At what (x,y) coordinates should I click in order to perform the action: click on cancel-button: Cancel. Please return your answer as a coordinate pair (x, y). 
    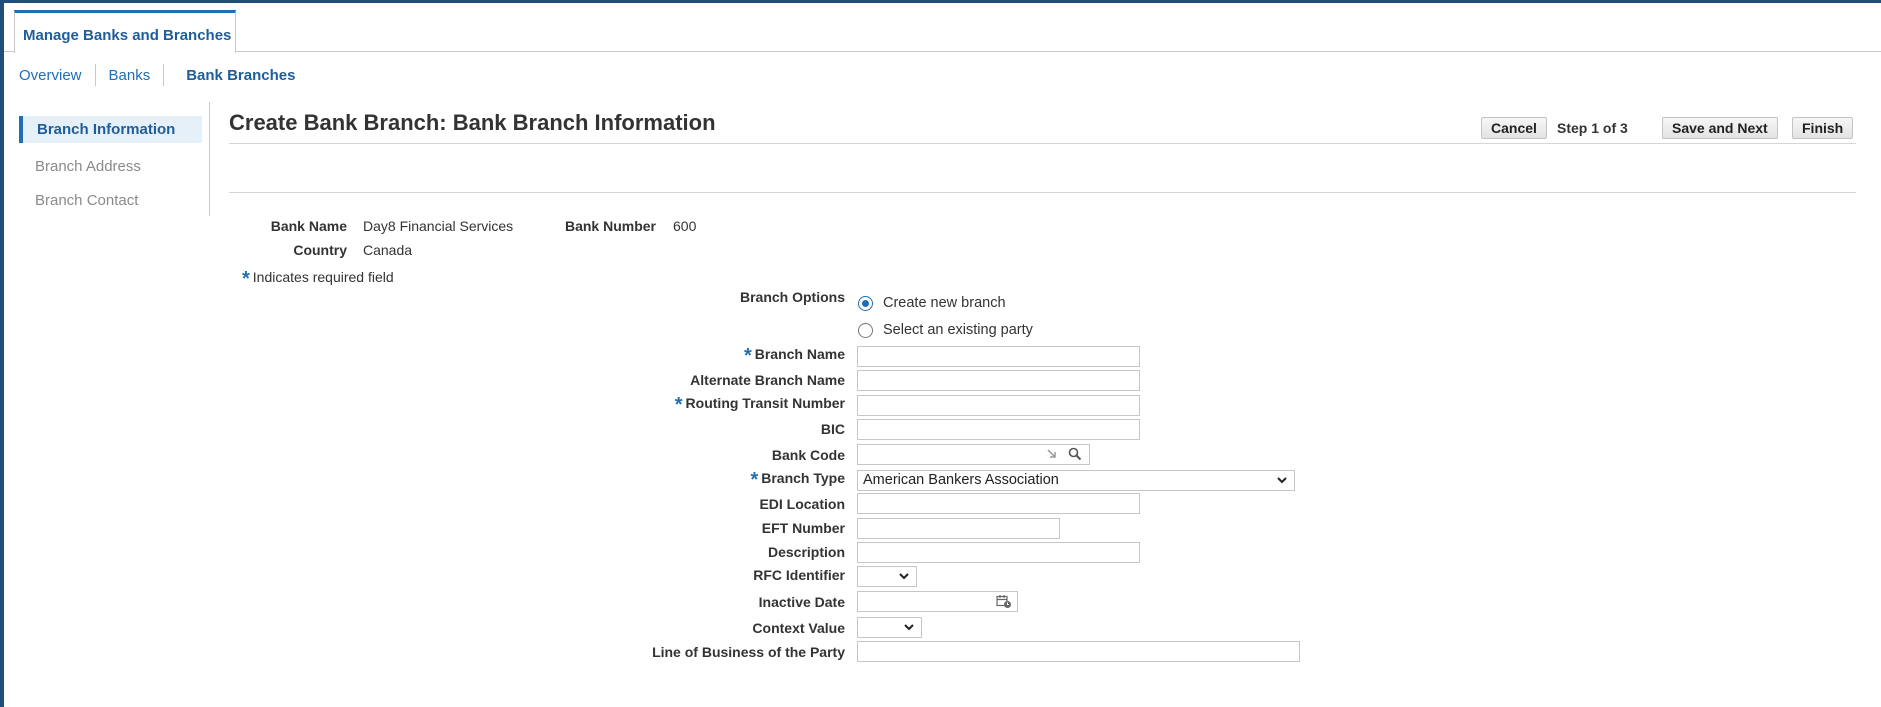
    Looking at the image, I should click on (1514, 128).